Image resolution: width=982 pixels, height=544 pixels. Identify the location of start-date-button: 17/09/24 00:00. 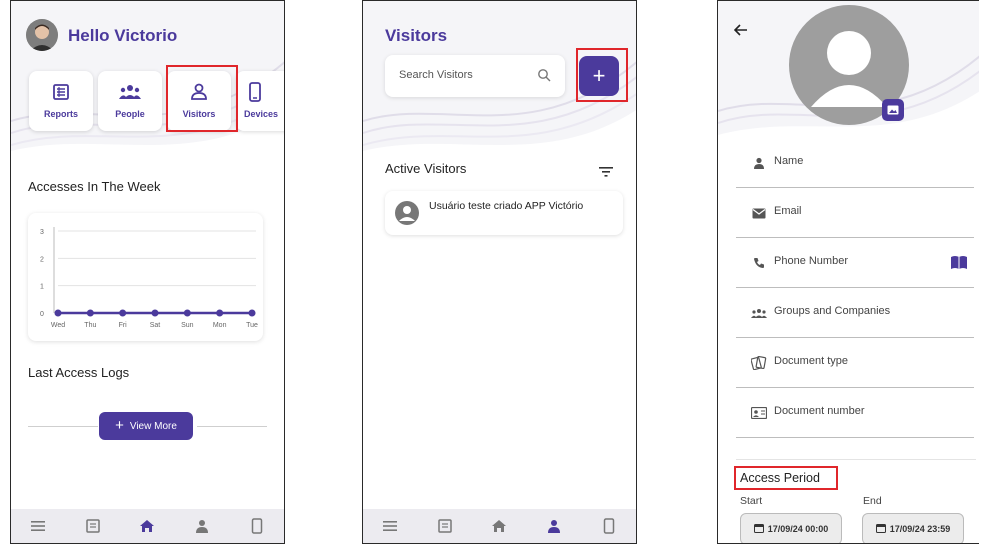
(791, 528).